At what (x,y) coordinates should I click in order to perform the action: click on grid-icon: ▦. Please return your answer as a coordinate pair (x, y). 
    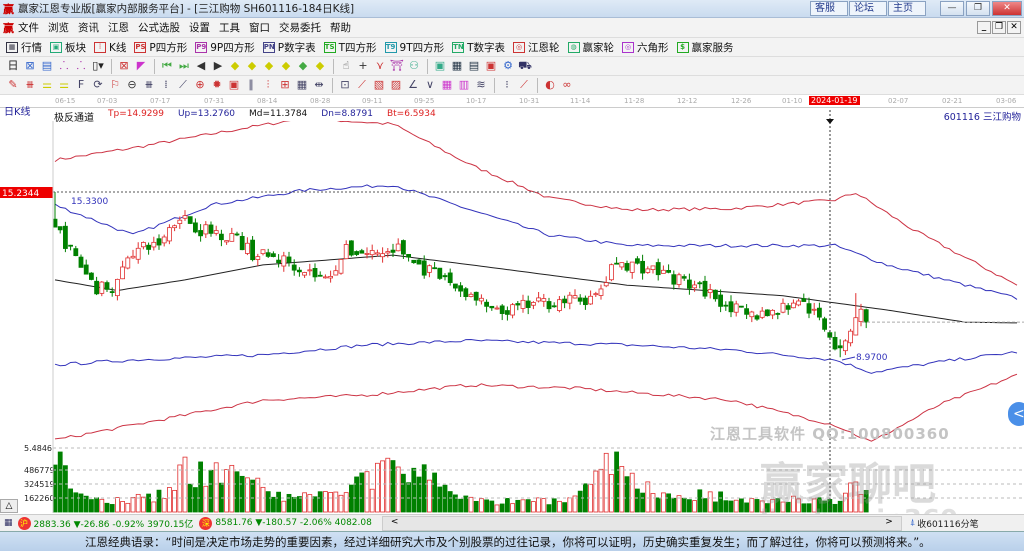
    Looking at the image, I should click on (8, 523).